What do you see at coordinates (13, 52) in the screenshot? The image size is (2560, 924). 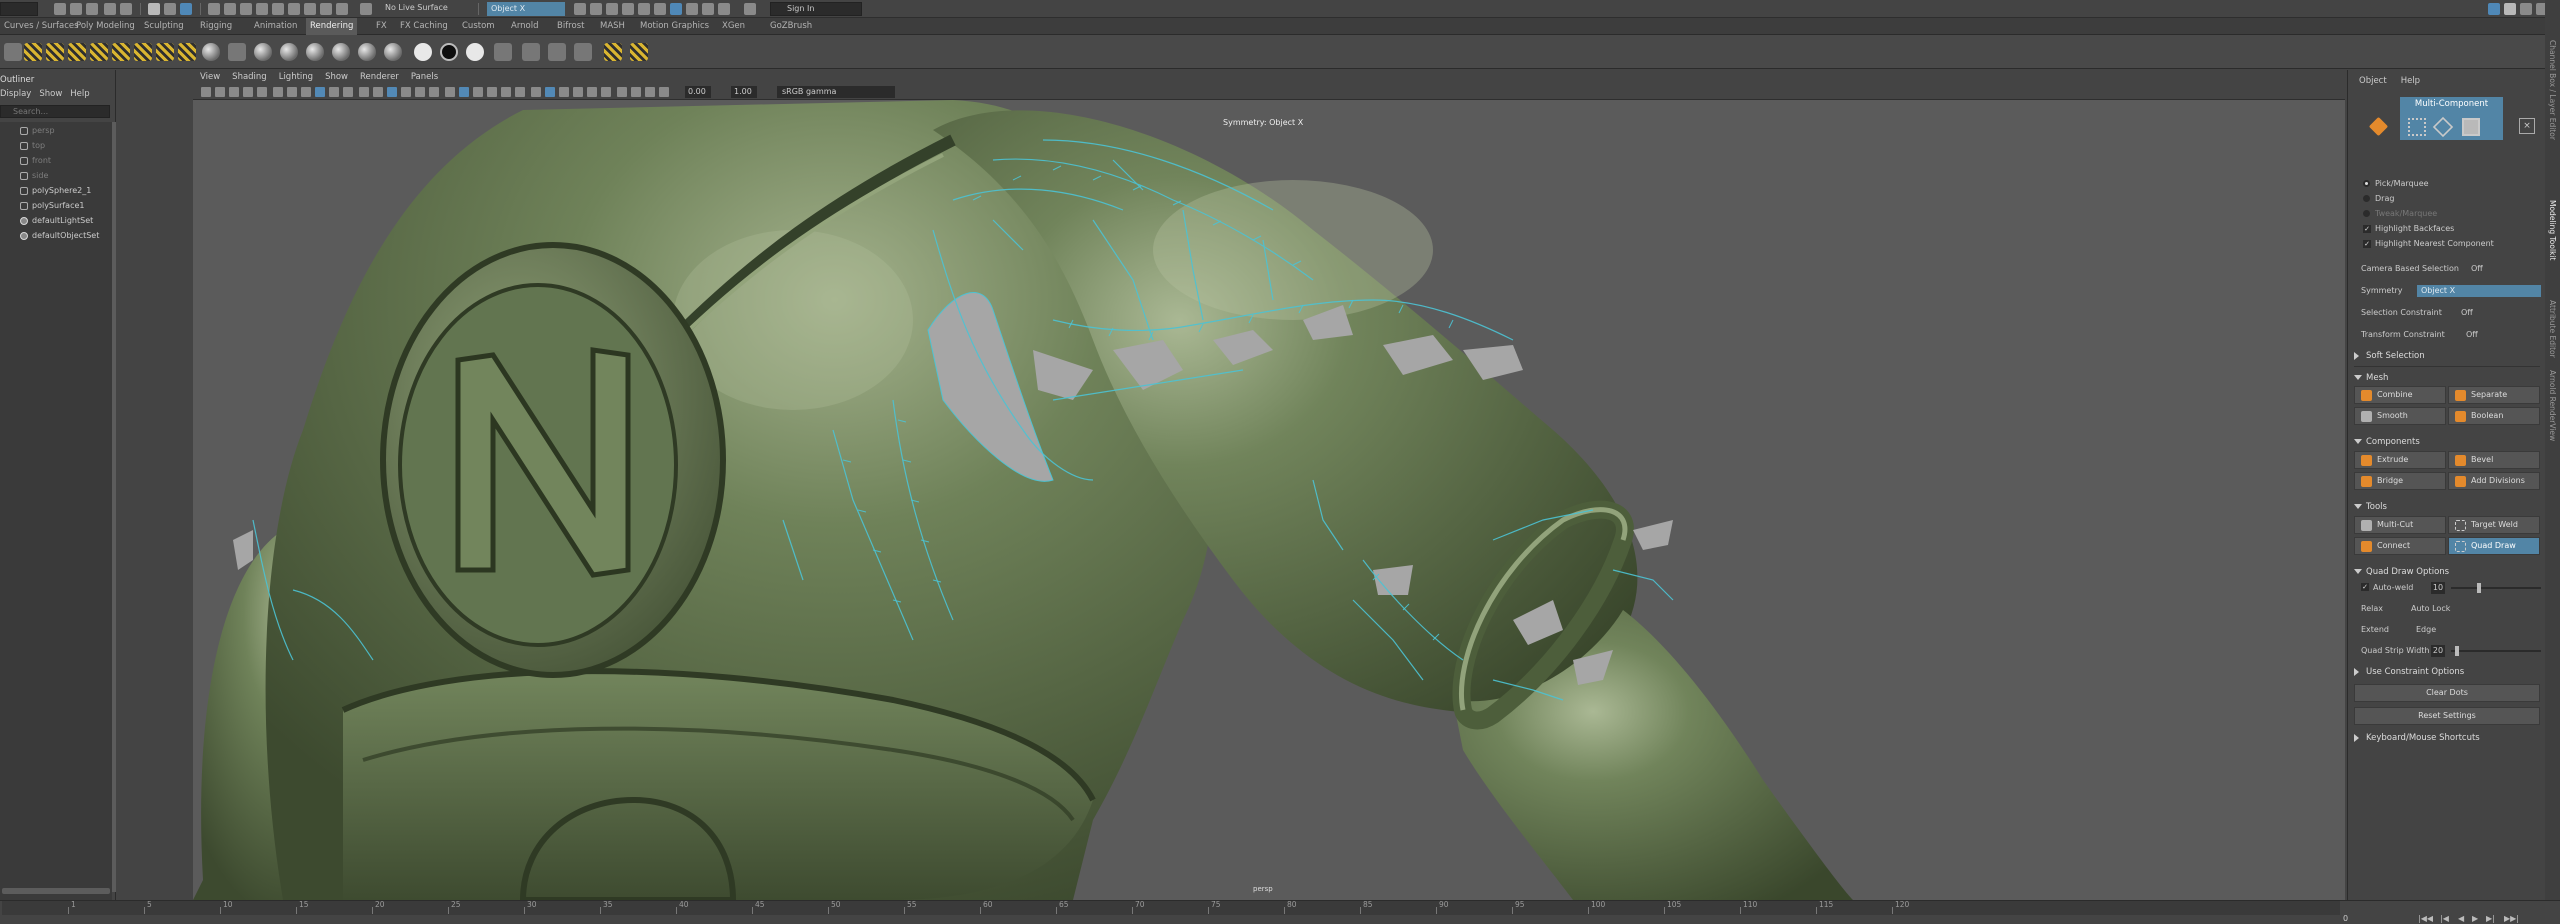 I see `shelf-menu-icon` at bounding box center [13, 52].